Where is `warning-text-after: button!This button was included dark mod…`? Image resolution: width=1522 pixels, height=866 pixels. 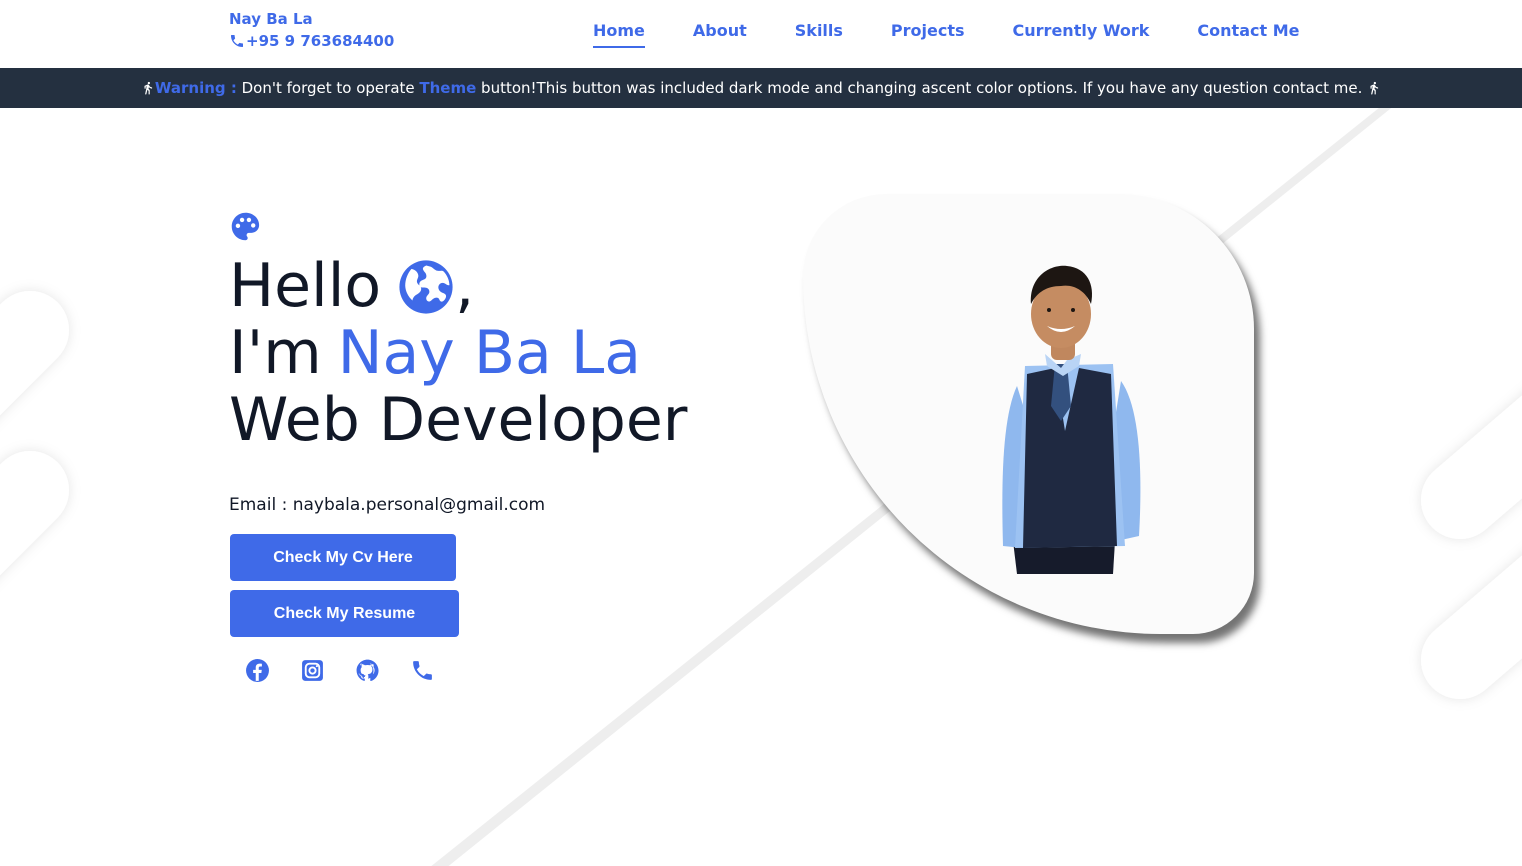
warning-text-after: button!This button was included dark mod… is located at coordinates (922, 88).